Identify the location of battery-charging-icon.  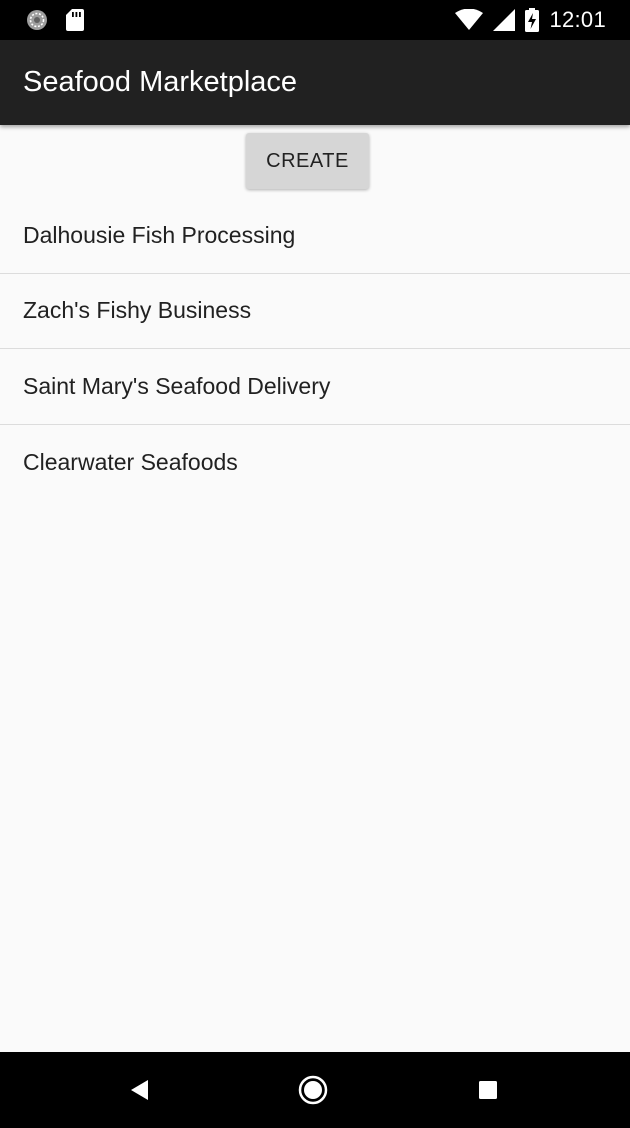
(532, 20).